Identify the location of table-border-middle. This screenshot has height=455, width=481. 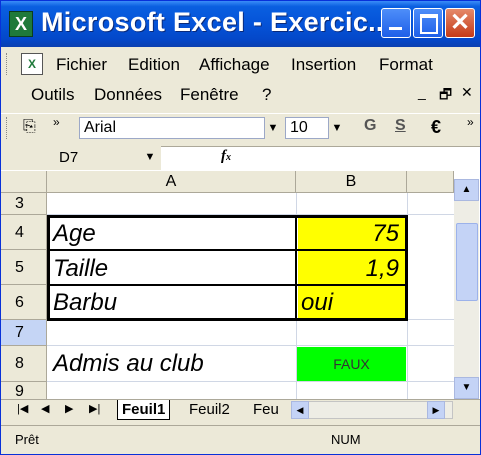
(296, 268).